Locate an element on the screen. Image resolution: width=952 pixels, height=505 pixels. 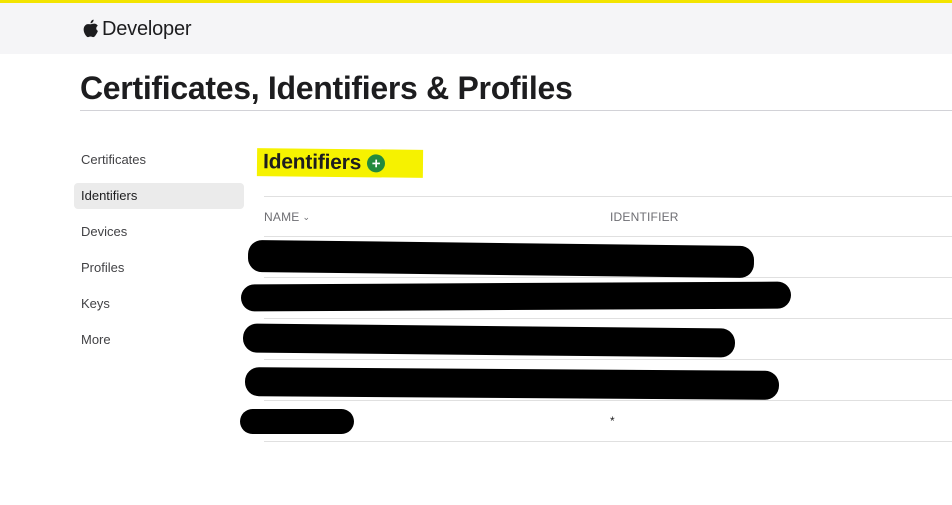
sidebar-item-identifiers: Identifiers is located at coordinates (159, 196).